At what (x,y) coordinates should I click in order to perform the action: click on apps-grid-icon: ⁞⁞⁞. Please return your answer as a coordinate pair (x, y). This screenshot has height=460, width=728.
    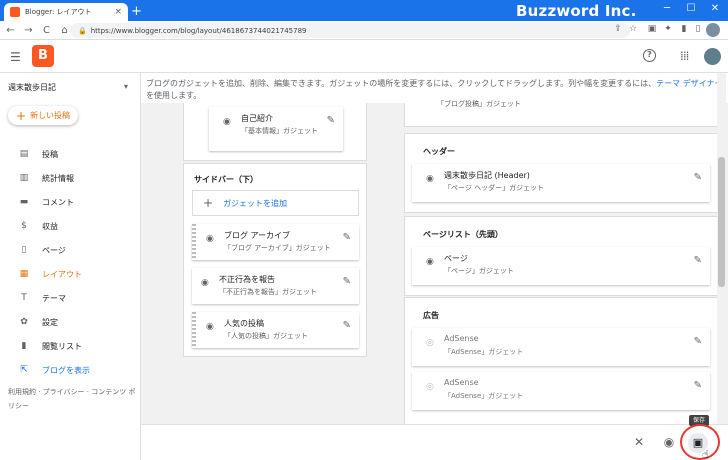
    Looking at the image, I should click on (685, 56).